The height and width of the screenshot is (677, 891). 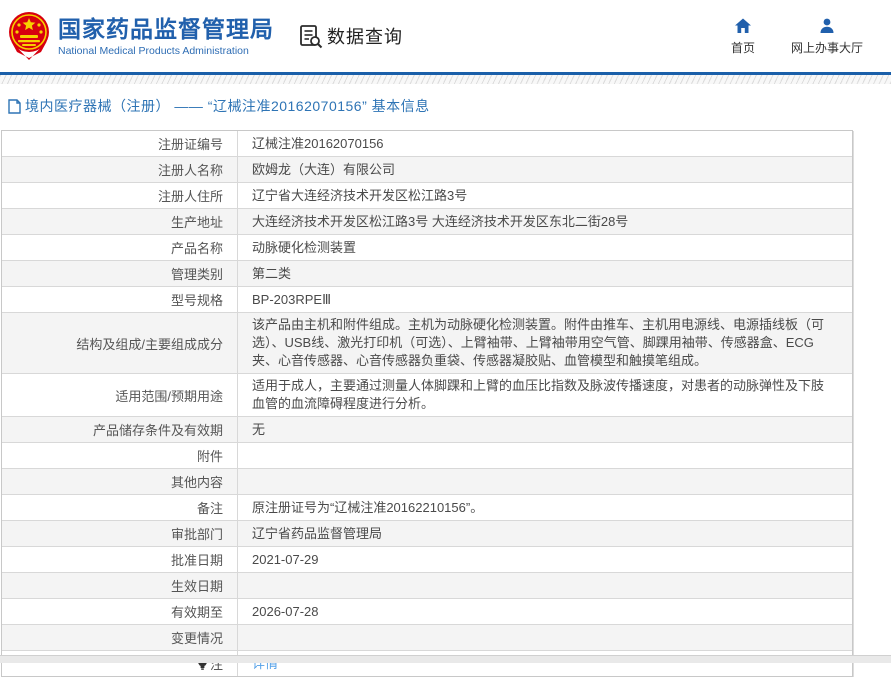 I want to click on breadcrumb: 境内医疗器械（注册） —— “辽械注准20162070156” 基本信息, so click(x=445, y=105).